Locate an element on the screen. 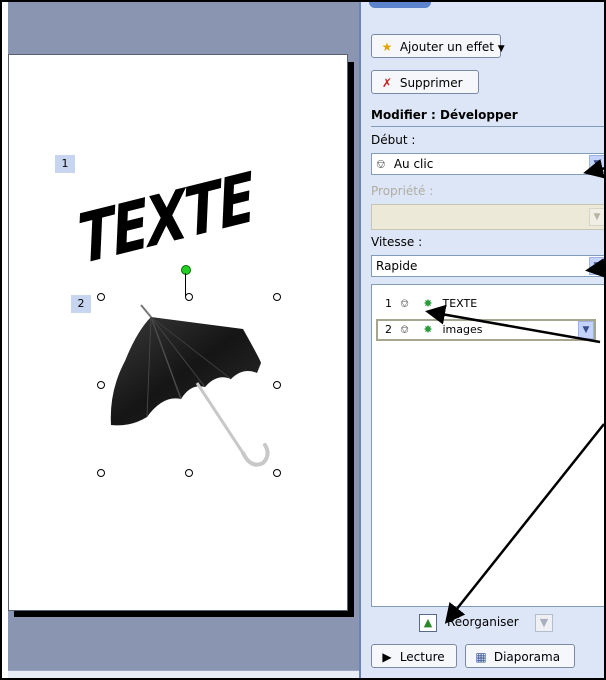 The height and width of the screenshot is (680, 606). notes-pane-edge is located at coordinates (183, 674).